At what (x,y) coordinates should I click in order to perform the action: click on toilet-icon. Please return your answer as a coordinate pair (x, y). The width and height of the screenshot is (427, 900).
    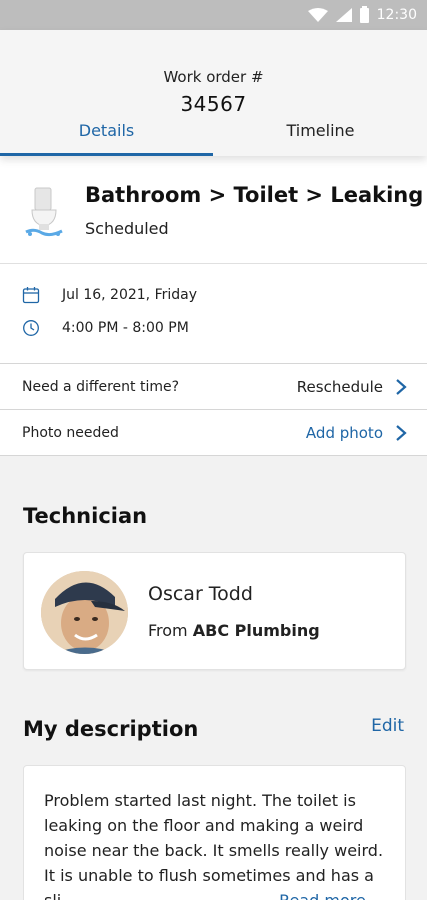
    Looking at the image, I should click on (44, 212).